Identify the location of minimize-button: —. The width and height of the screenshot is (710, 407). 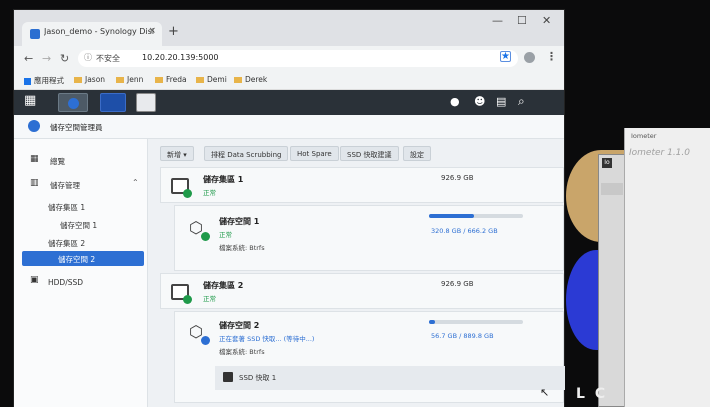
(497, 20).